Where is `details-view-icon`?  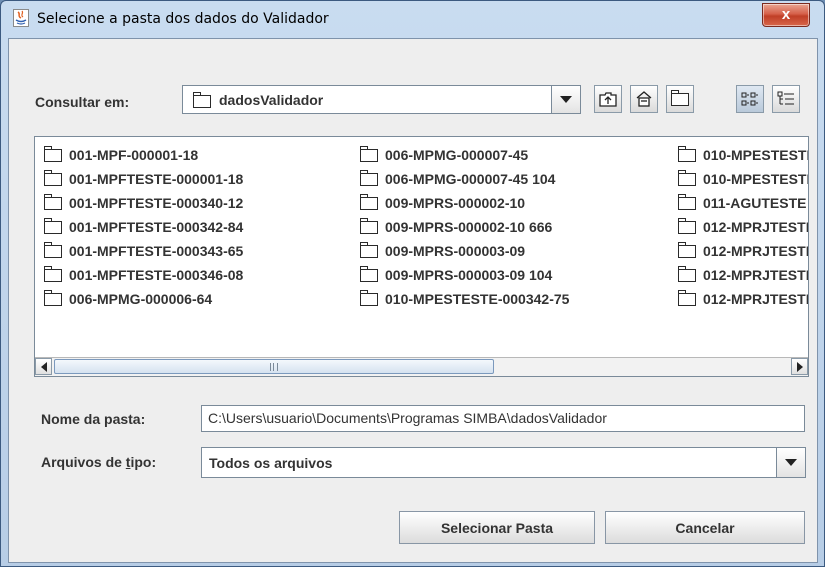
details-view-icon is located at coordinates (785, 98).